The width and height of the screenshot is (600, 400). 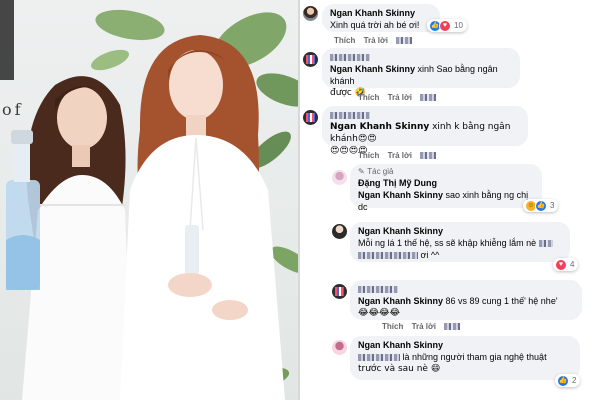 What do you see at coordinates (474, 357) in the screenshot?
I see `comment-text-a: là những người tham gia nghệ thuật` at bounding box center [474, 357].